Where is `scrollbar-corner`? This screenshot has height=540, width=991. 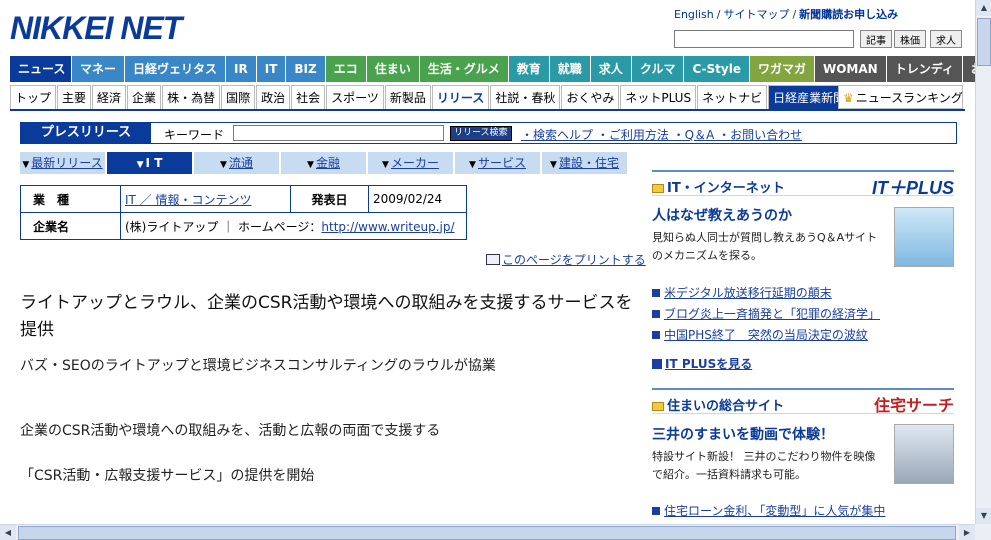
scrollbar-corner is located at coordinates (983, 532).